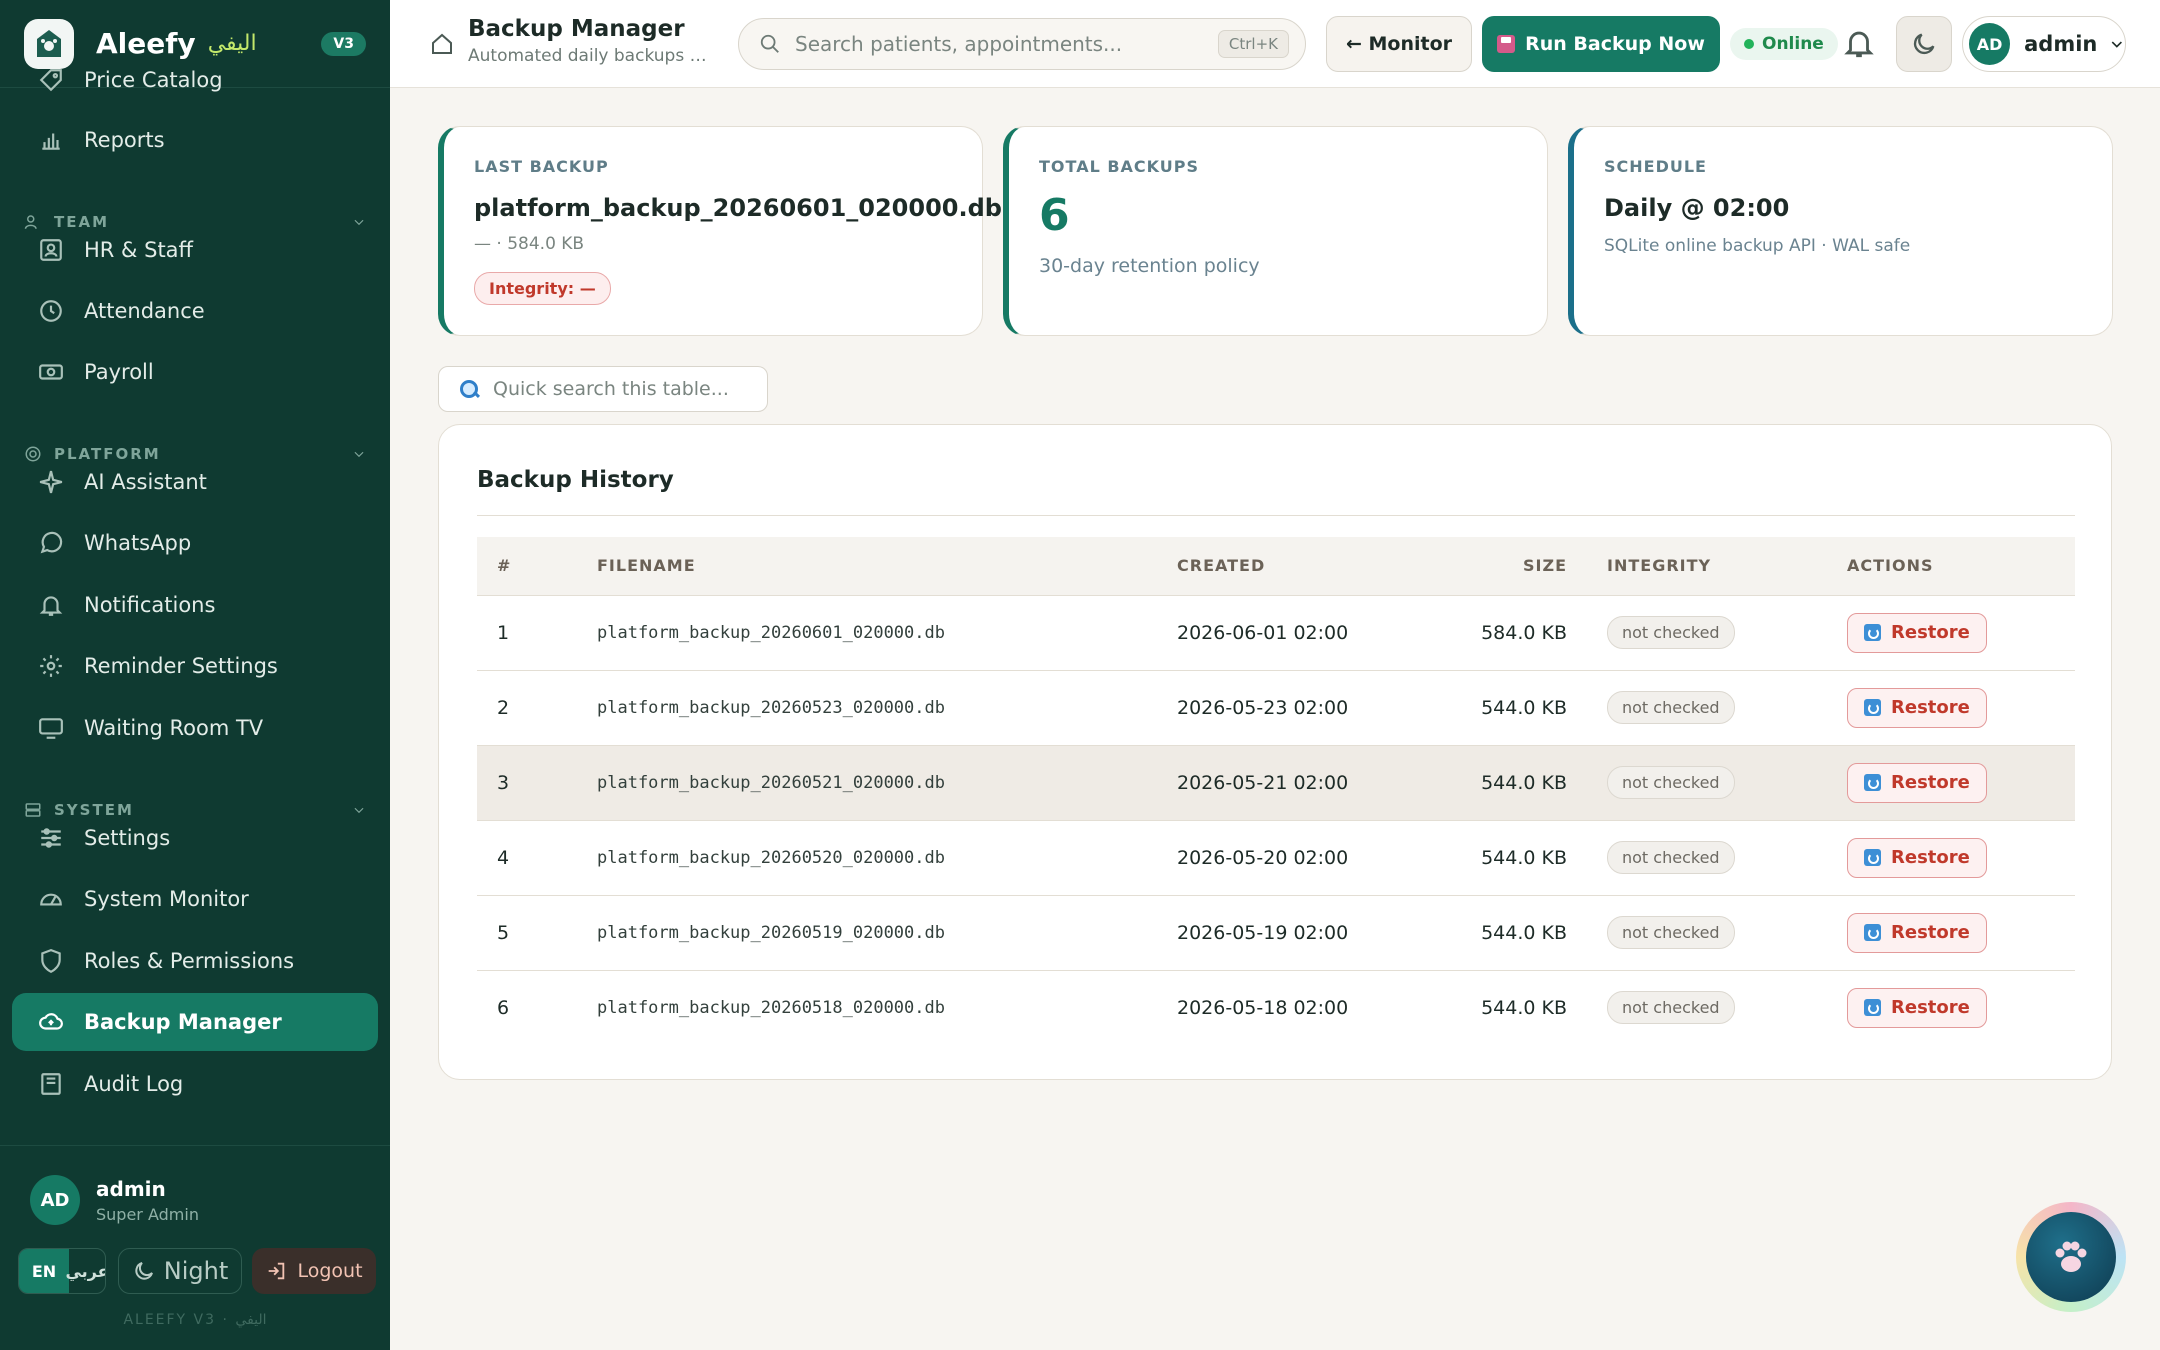  Describe the element at coordinates (51, 372) in the screenshot. I see `money-icon` at that location.